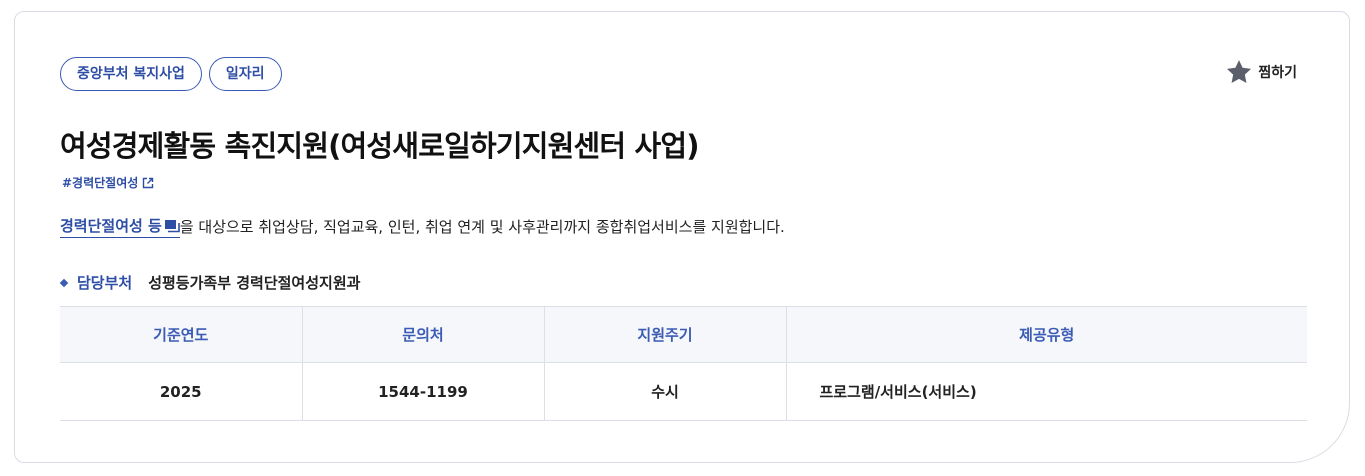 This screenshot has height=476, width=1365. Describe the element at coordinates (1046, 334) in the screenshot. I see `header-provision-type: 제공유형` at that location.